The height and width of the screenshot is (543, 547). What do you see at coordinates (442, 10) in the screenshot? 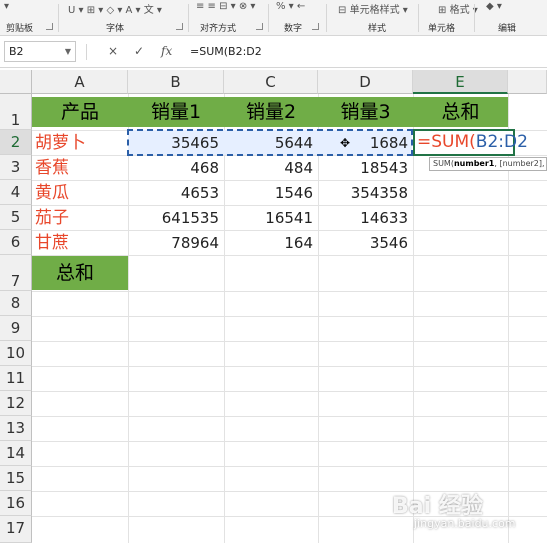
I see `format-icon: ⊞` at bounding box center [442, 10].